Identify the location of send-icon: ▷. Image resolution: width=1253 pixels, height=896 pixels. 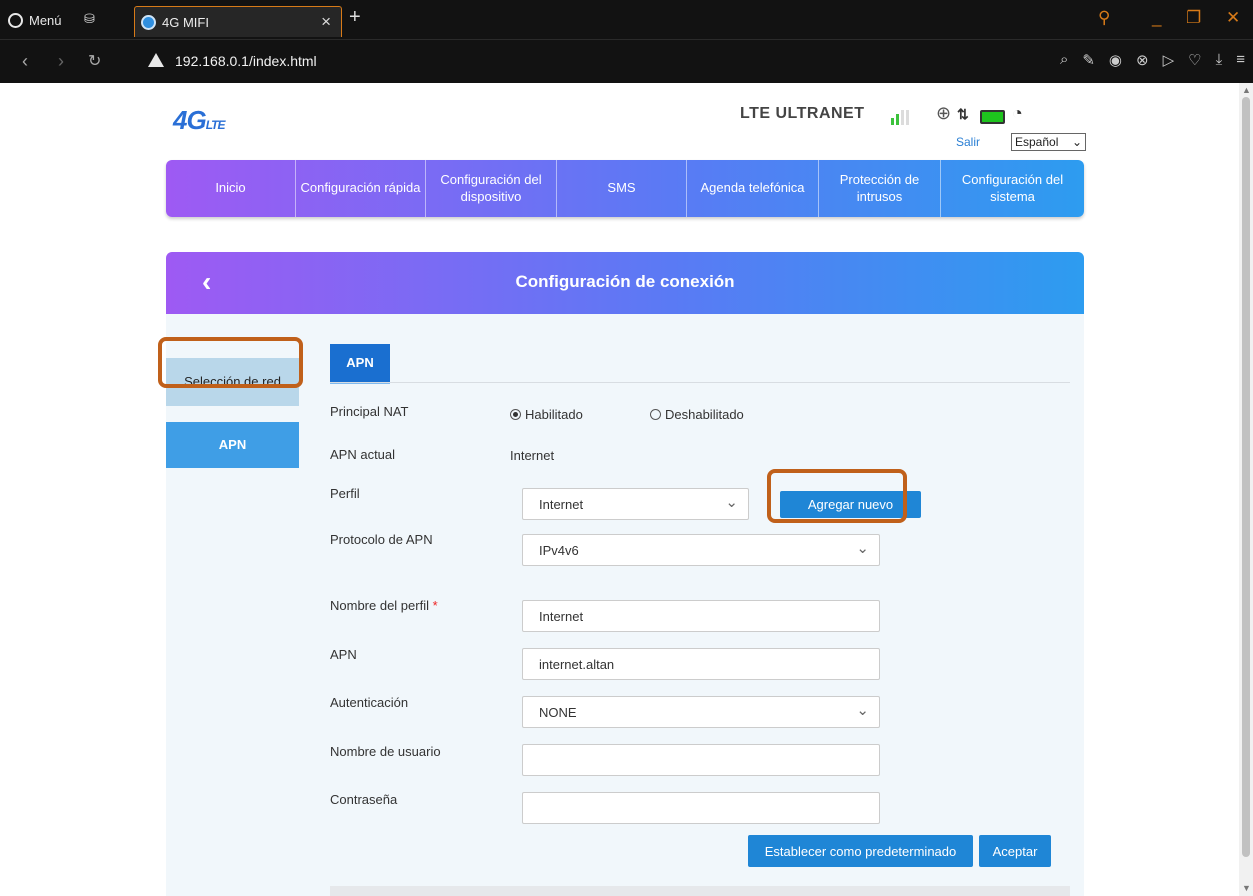
(1169, 60).